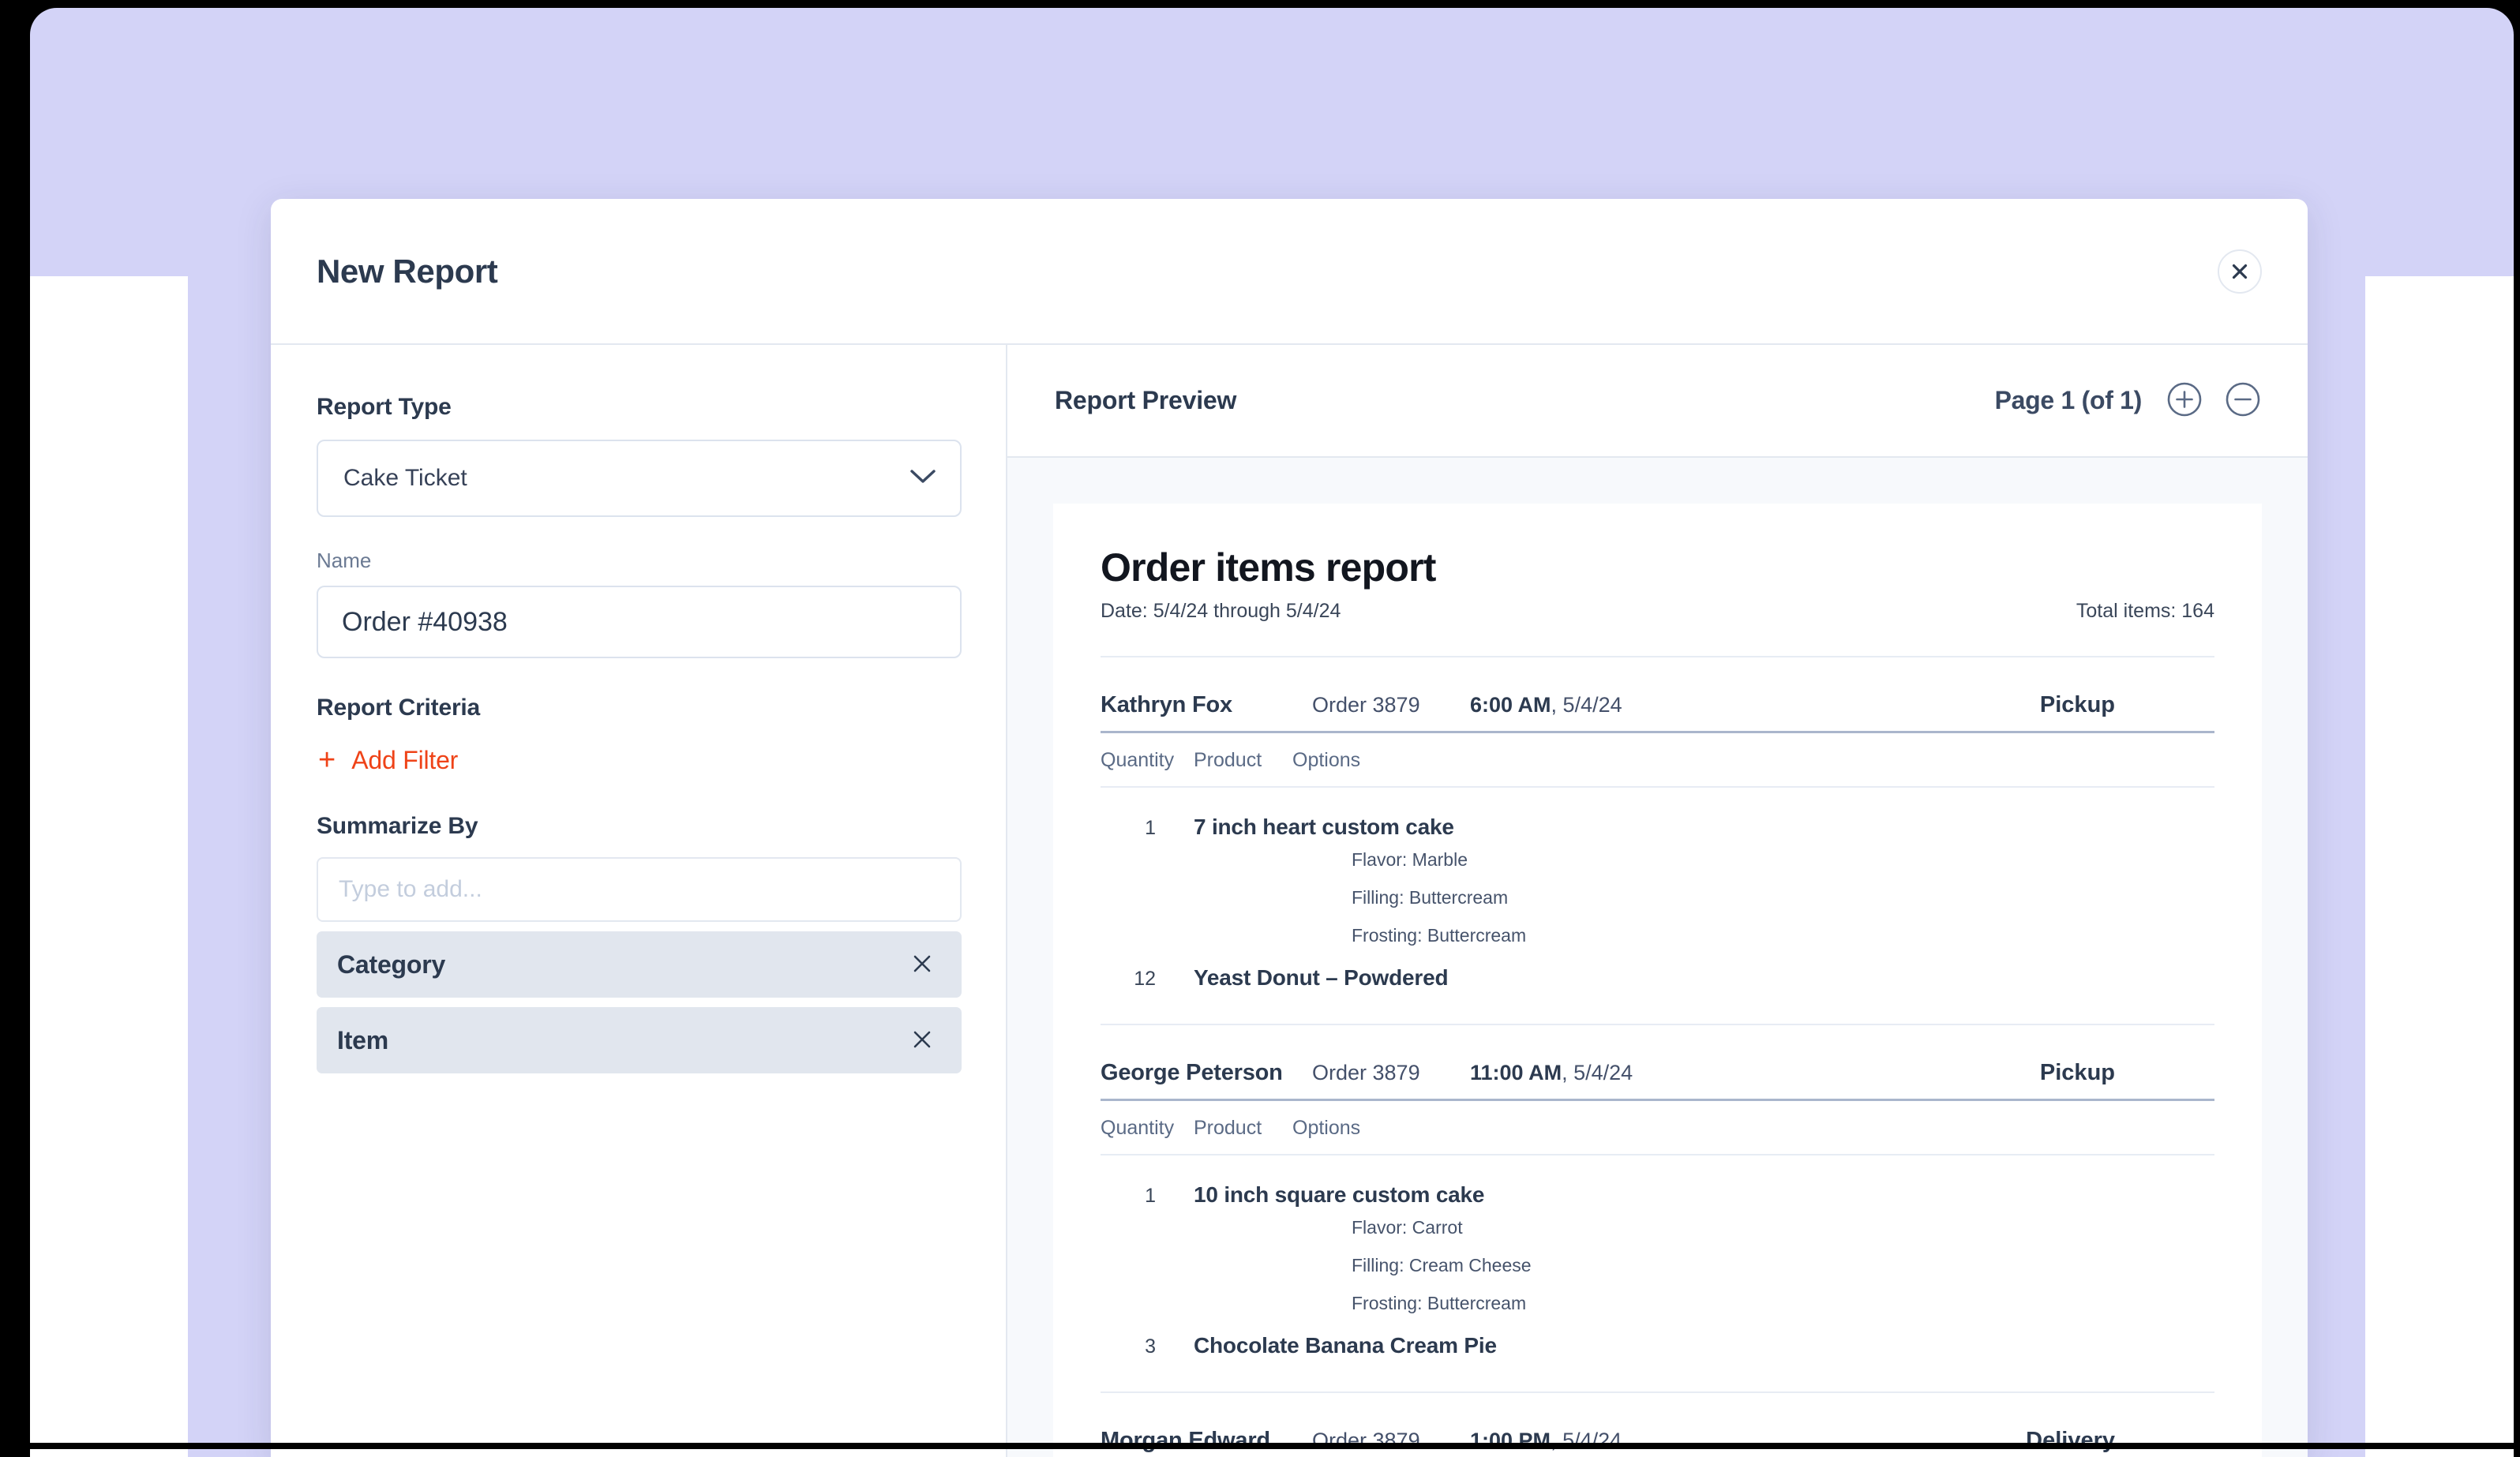 This screenshot has width=2520, height=1457. I want to click on plus-circle-icon, so click(2184, 400).